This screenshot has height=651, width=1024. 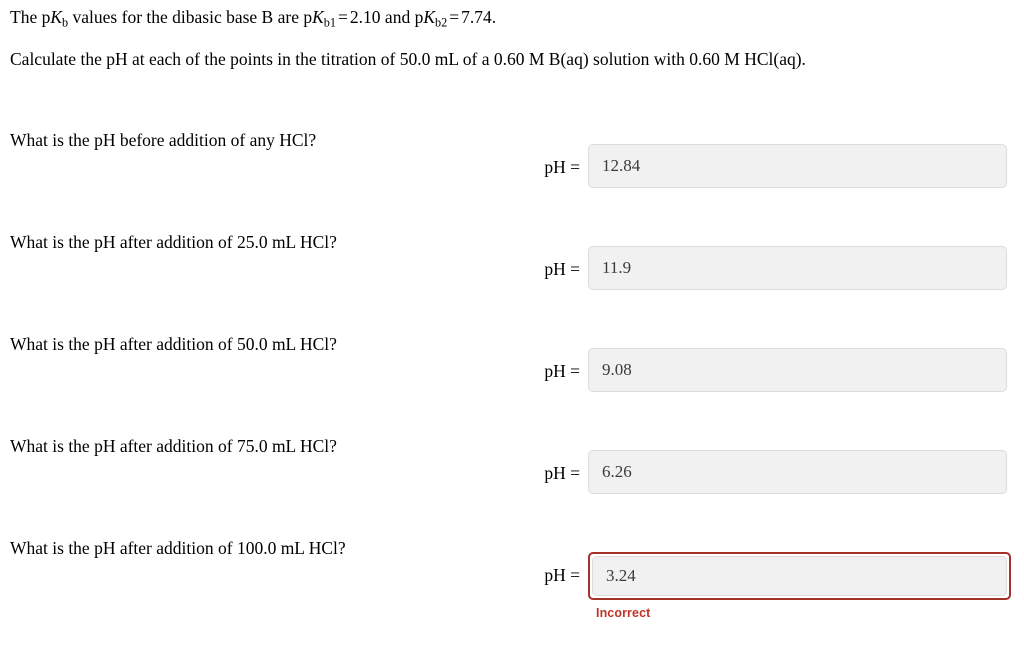 What do you see at coordinates (365, 17) in the screenshot?
I see `line1-value-pkb1: 2.10` at bounding box center [365, 17].